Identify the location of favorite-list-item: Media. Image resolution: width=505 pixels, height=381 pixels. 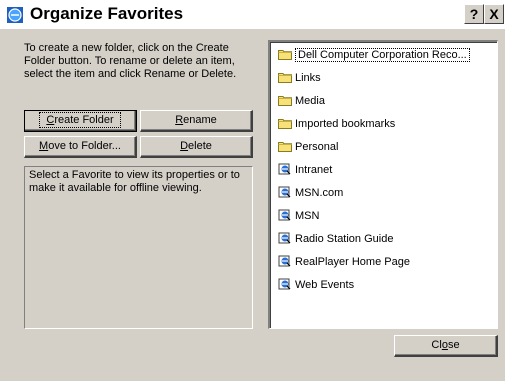
(301, 101).